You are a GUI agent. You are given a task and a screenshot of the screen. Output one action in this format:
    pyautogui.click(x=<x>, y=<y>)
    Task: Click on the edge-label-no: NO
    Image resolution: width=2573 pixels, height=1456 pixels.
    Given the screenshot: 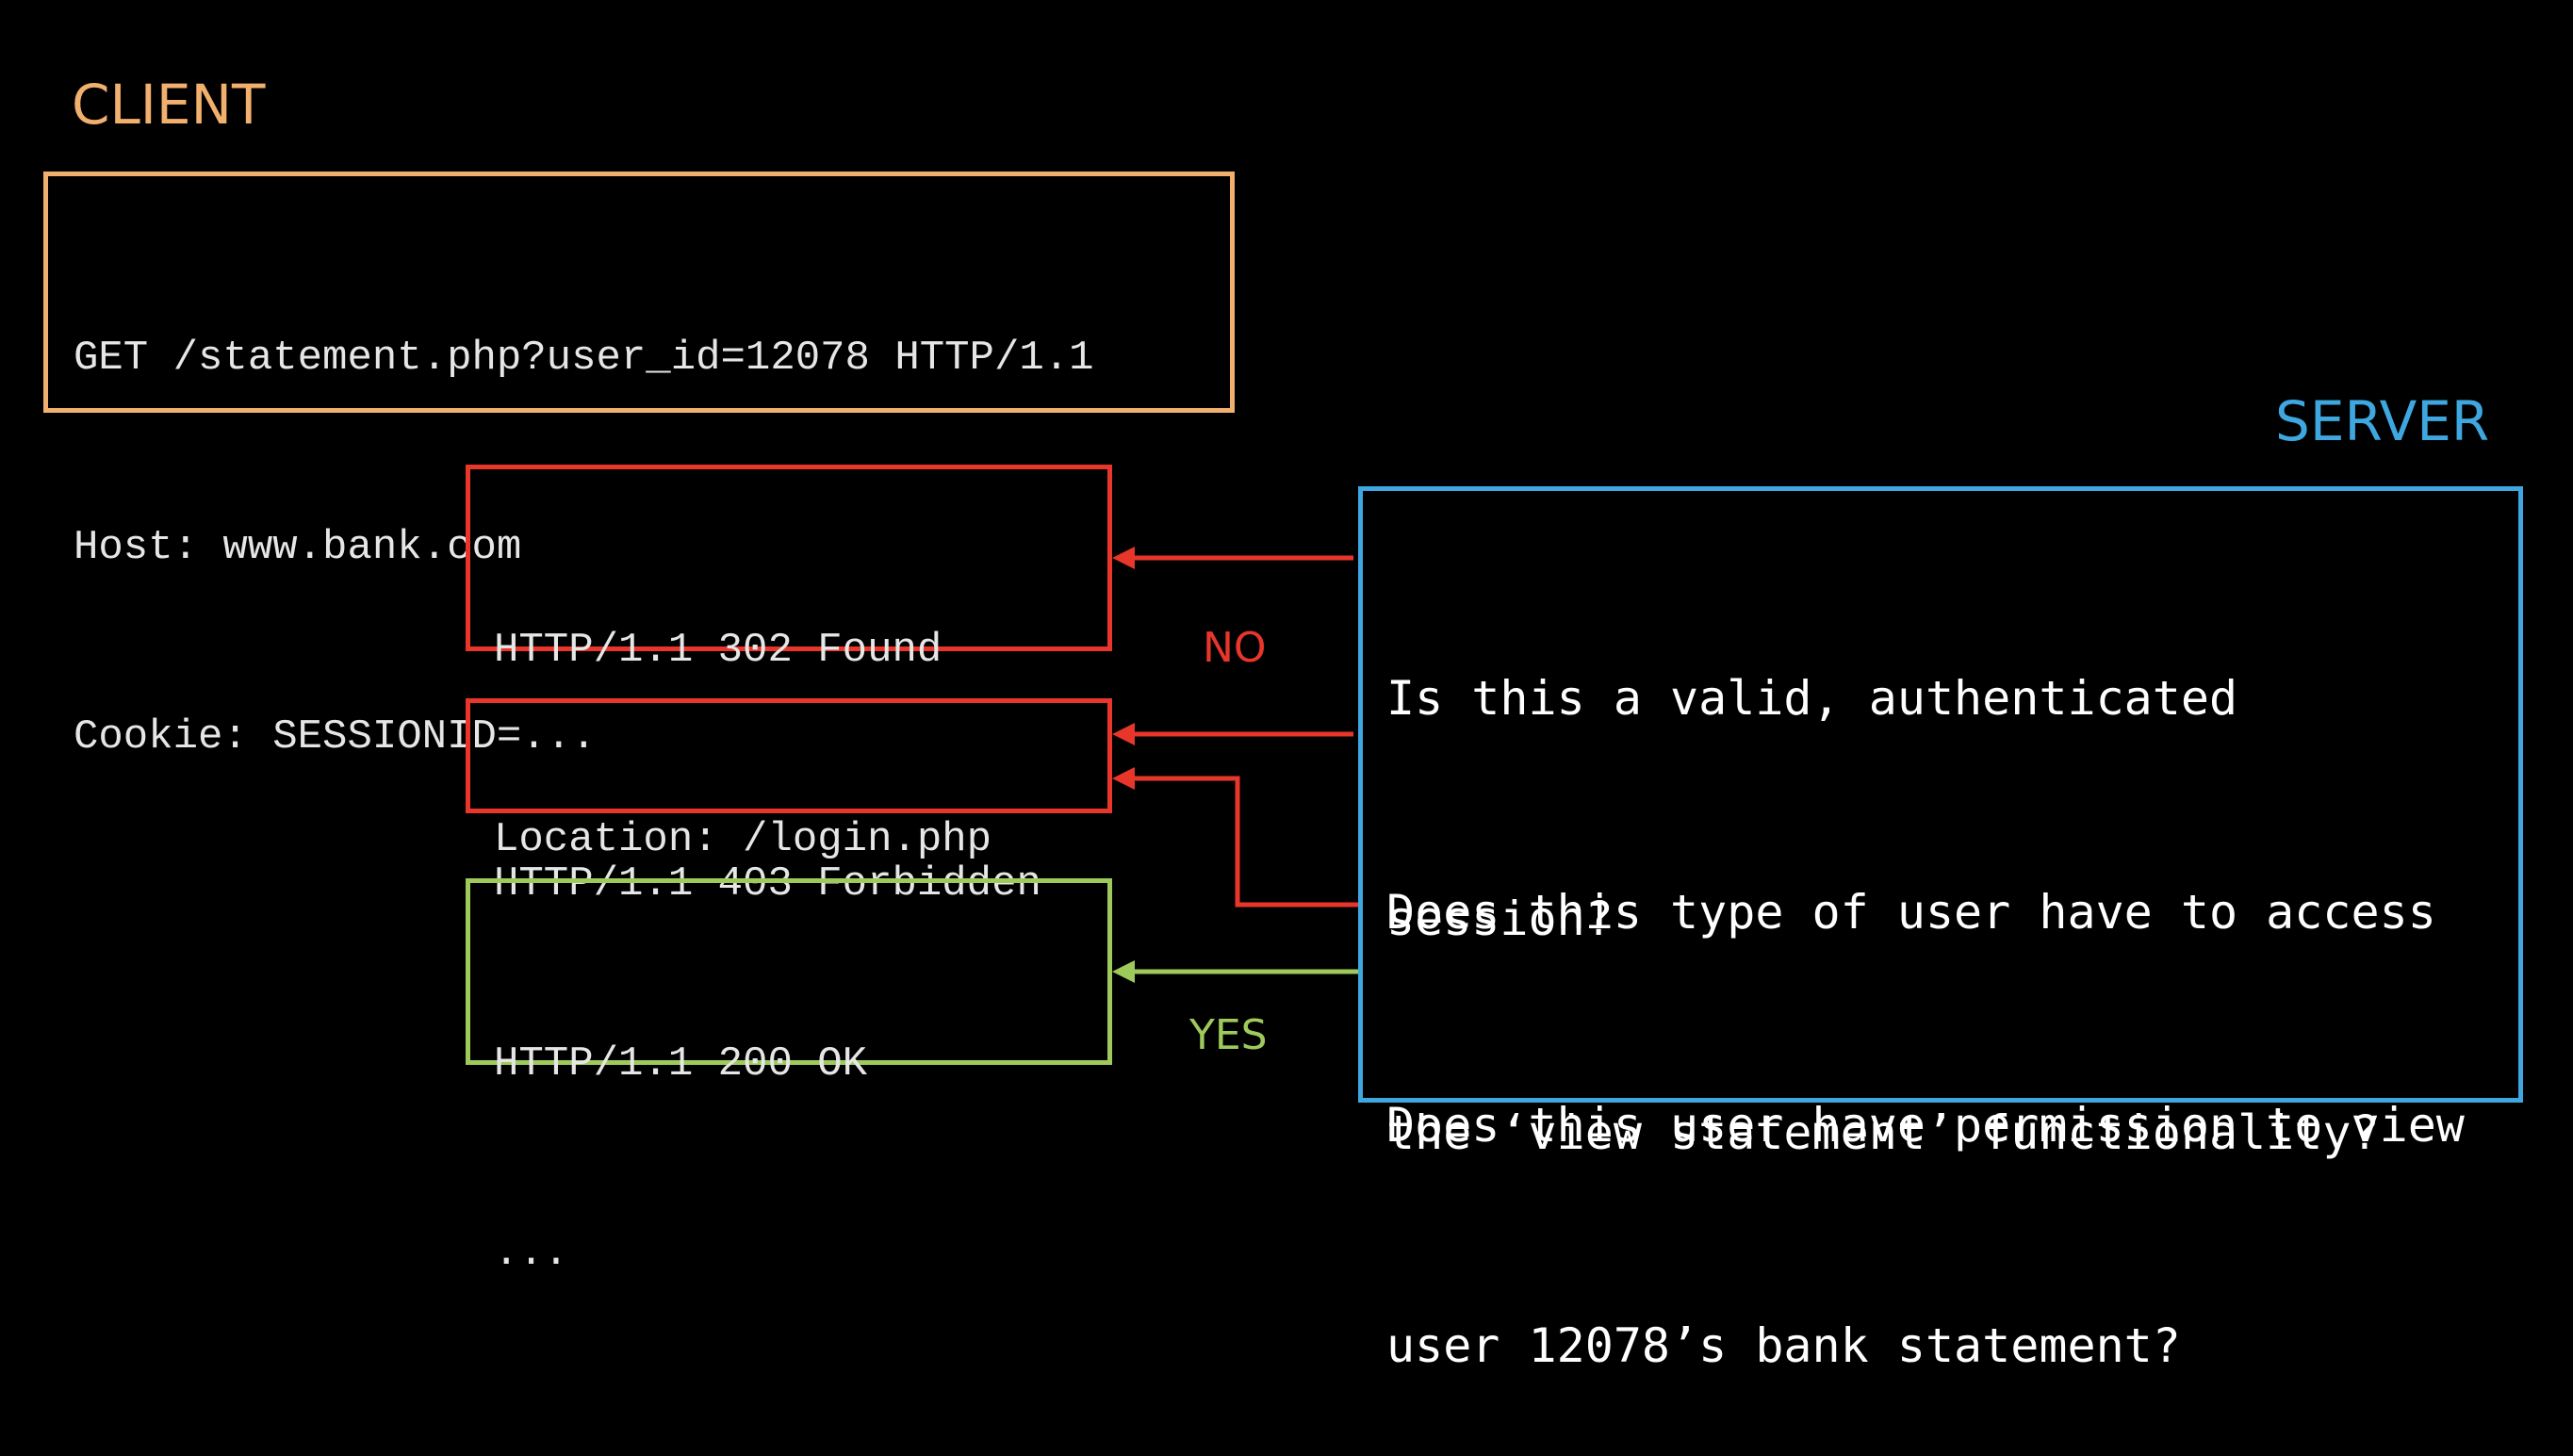 What is the action you would take?
    pyautogui.click(x=1235, y=648)
    